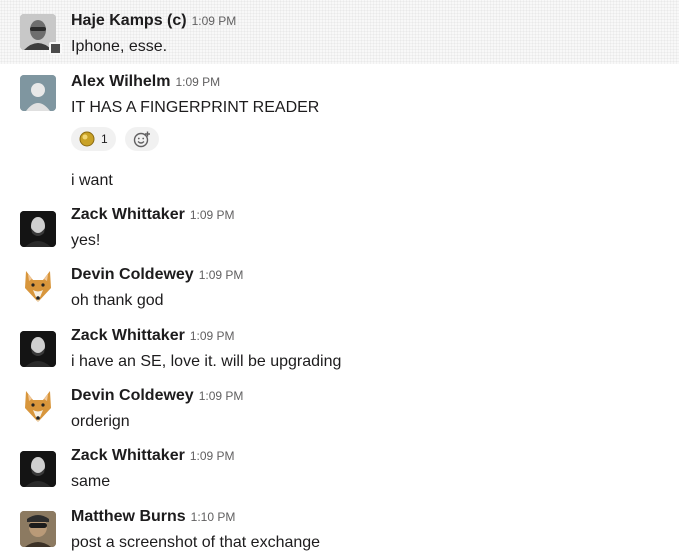 The image size is (679, 558). Describe the element at coordinates (100, 421) in the screenshot. I see `message-text: orderign` at that location.